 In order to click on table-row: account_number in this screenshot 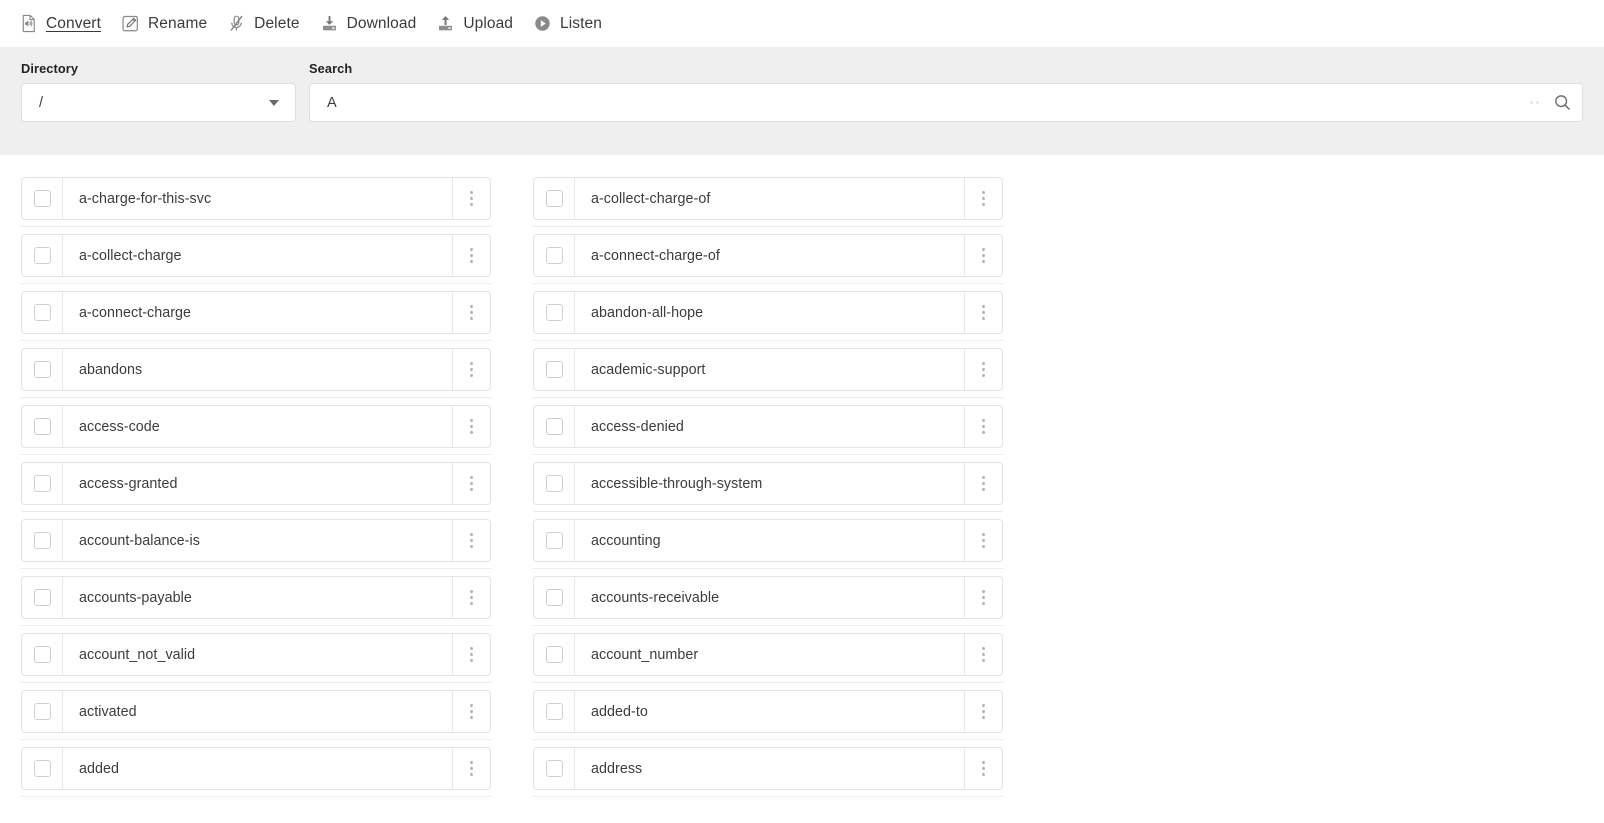, I will do `click(768, 654)`.